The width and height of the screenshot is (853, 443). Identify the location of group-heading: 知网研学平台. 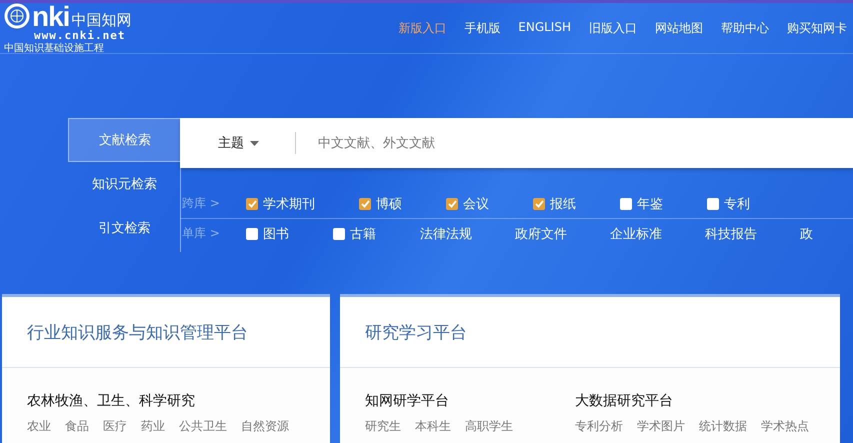
(470, 401).